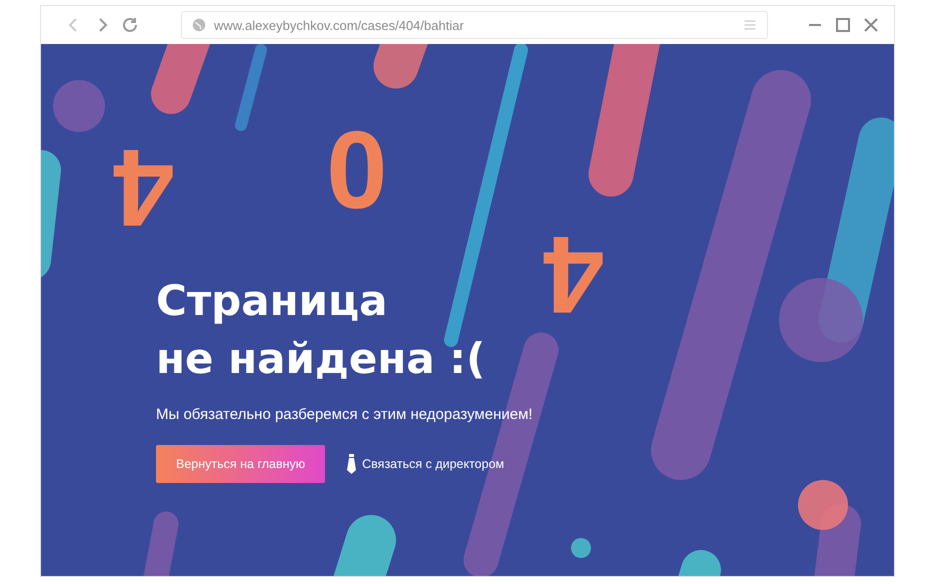 This screenshot has width=935, height=584. Describe the element at coordinates (272, 301) in the screenshot. I see `heading: Страница` at that location.